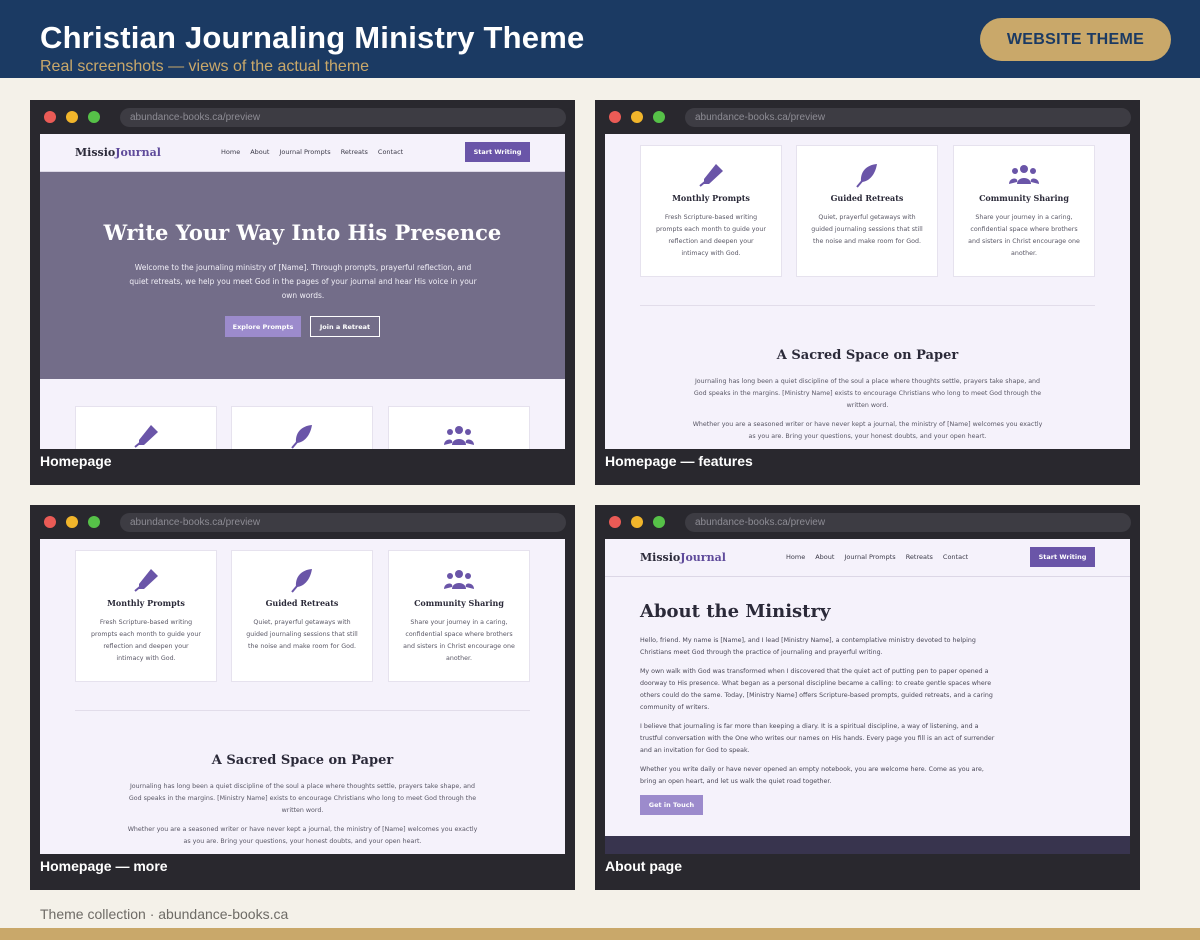  What do you see at coordinates (643, 866) in the screenshot?
I see `card-caption: About page` at bounding box center [643, 866].